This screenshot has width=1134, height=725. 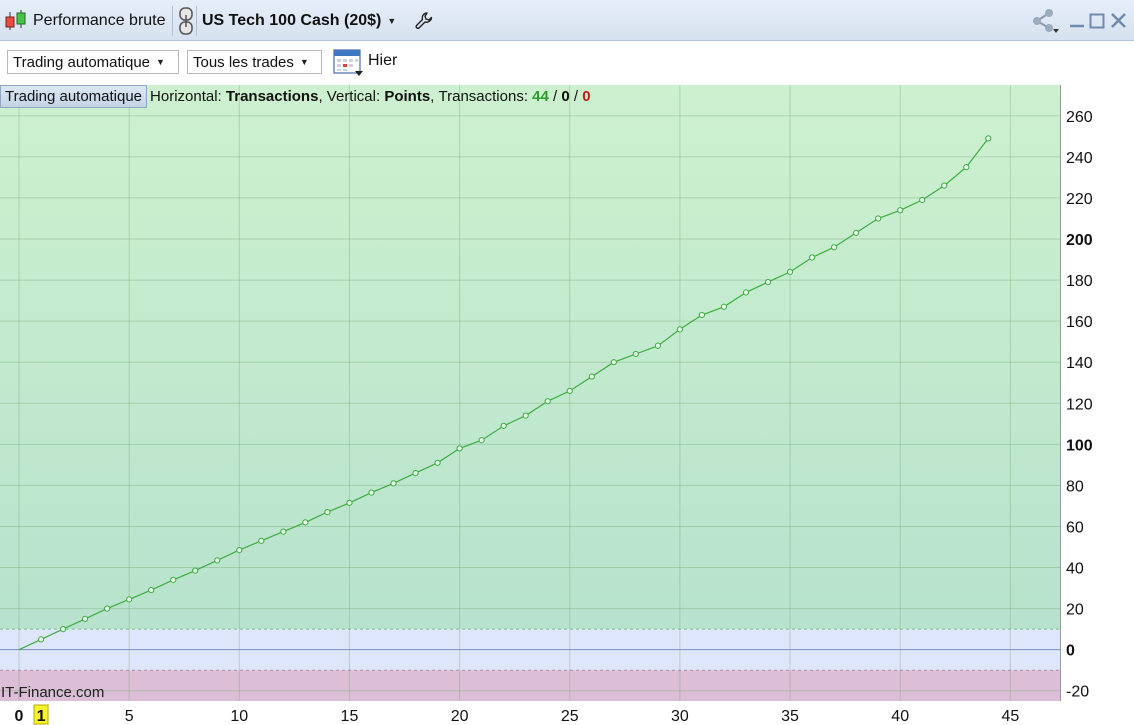 What do you see at coordinates (186, 20) in the screenshot?
I see `link-icon` at bounding box center [186, 20].